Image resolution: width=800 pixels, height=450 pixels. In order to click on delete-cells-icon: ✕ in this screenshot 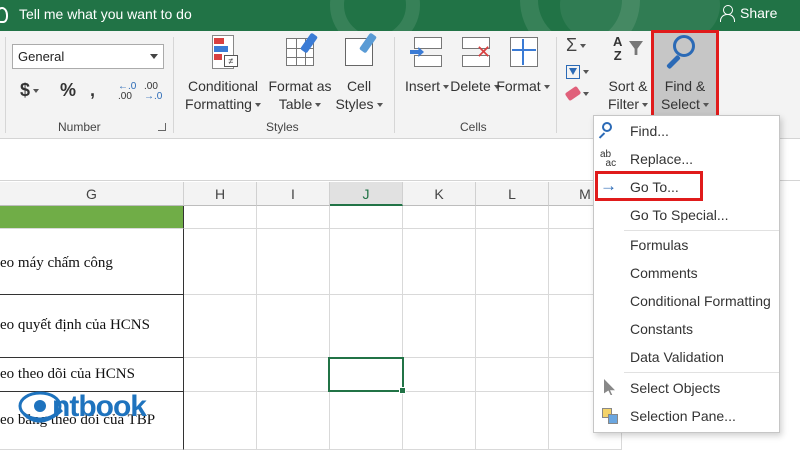, I will do `click(475, 53)`.